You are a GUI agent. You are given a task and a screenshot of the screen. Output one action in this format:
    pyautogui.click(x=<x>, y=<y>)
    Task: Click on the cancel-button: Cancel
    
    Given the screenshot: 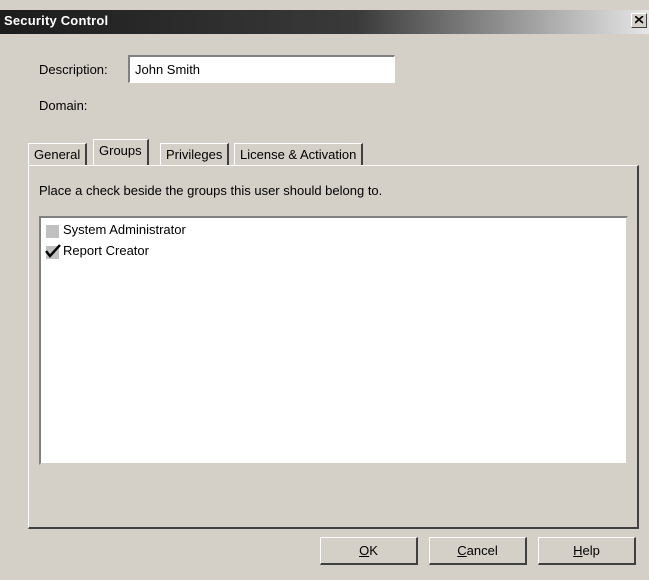 What is the action you would take?
    pyautogui.click(x=478, y=551)
    